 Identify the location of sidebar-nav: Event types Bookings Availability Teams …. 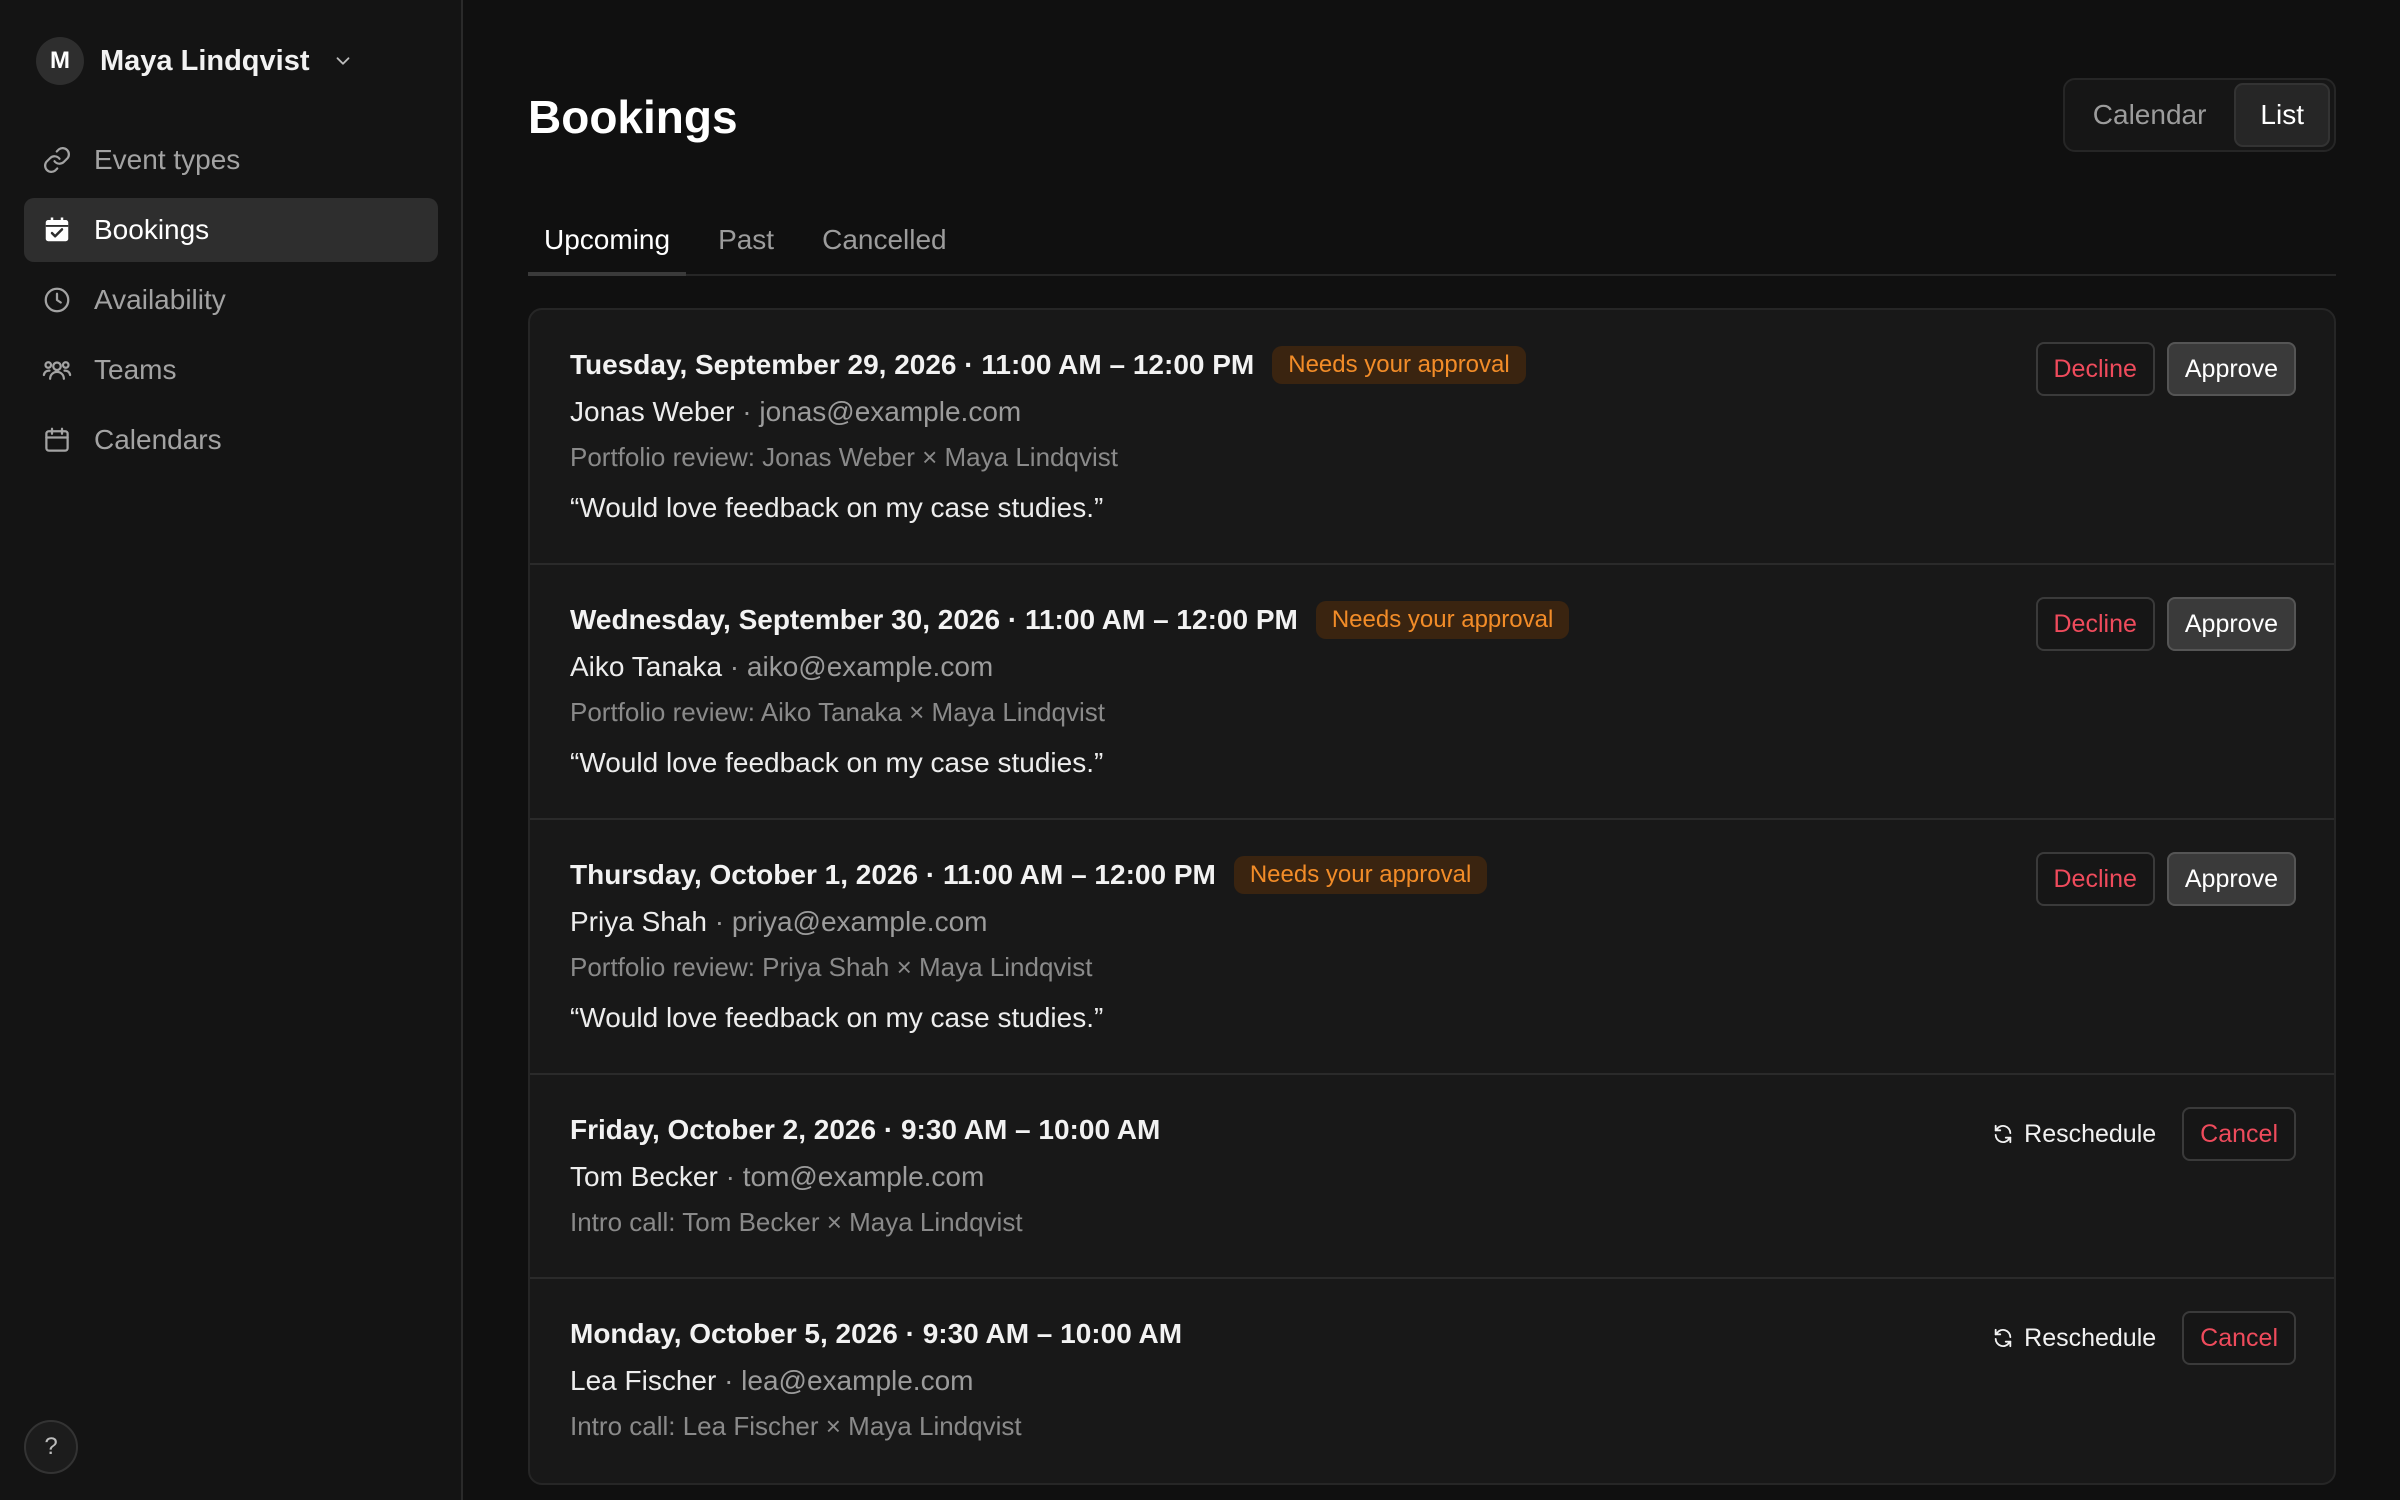
(231, 303).